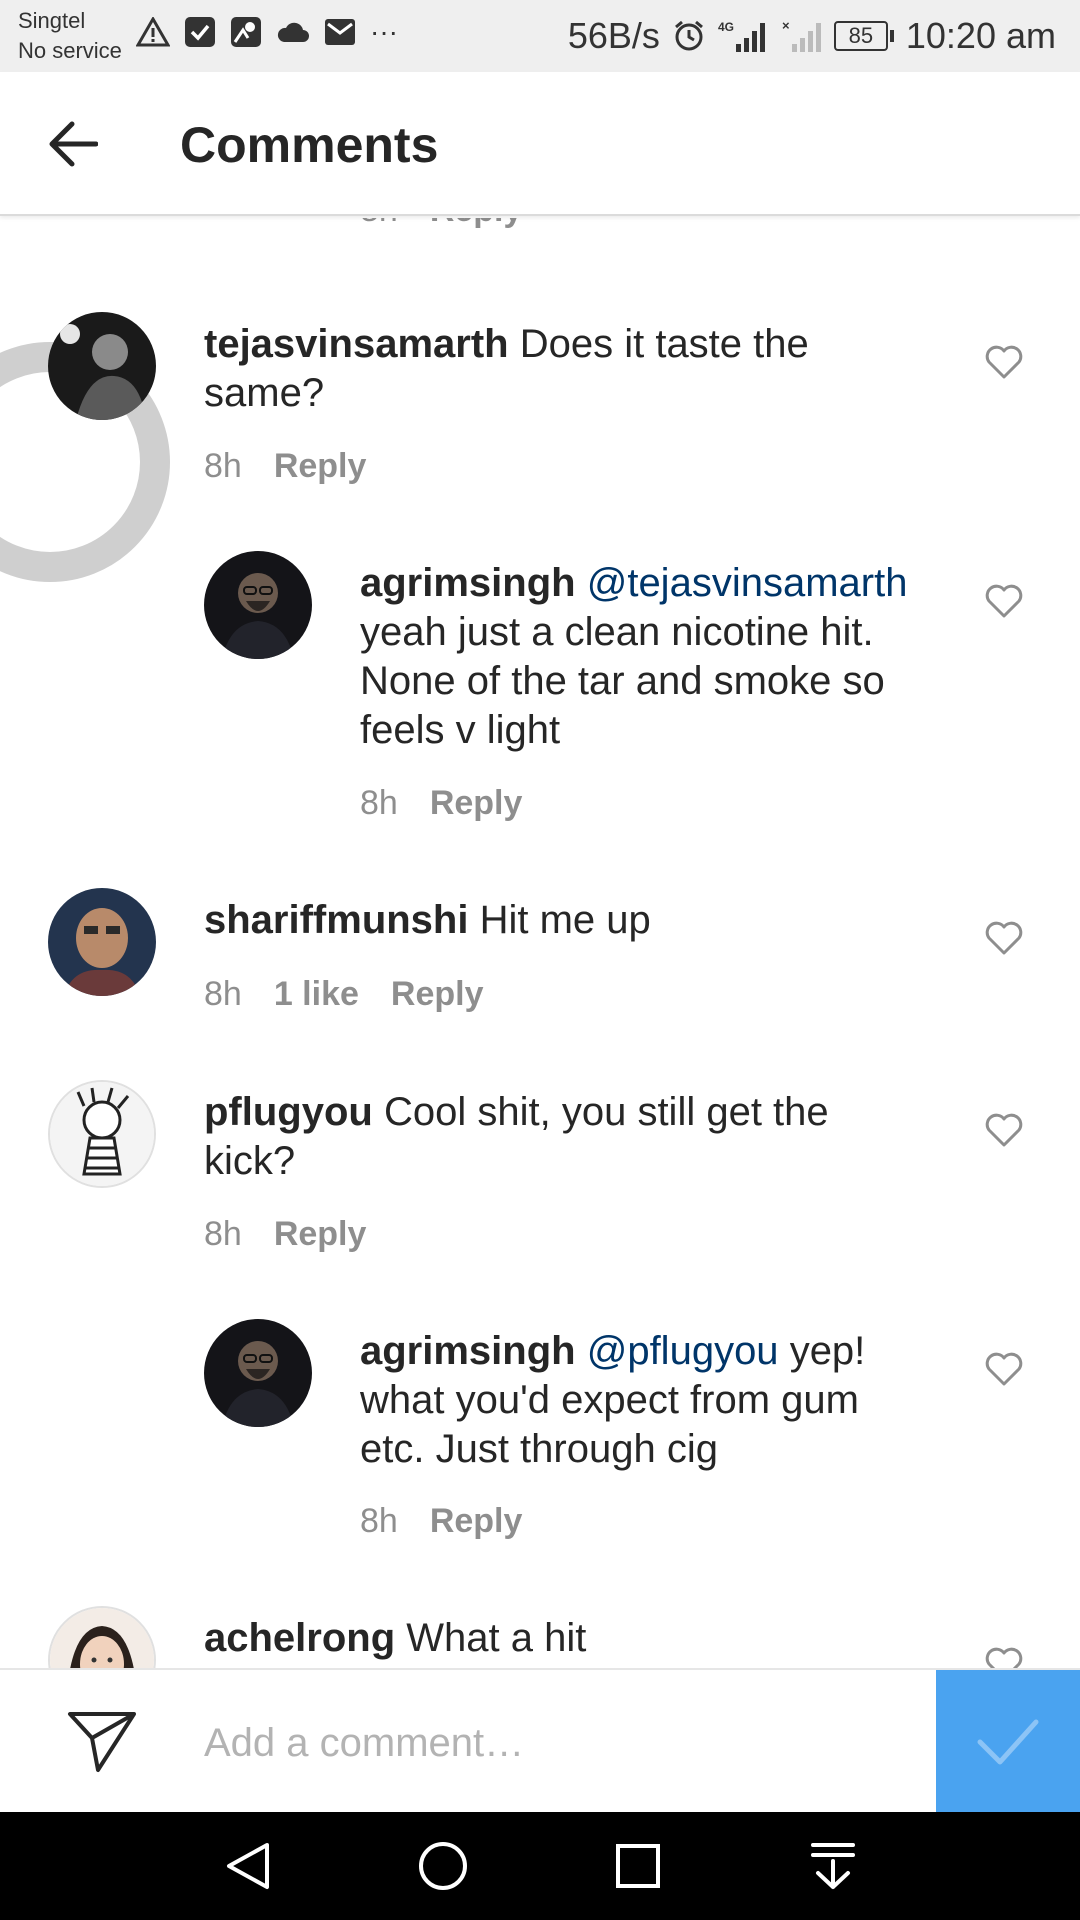 The width and height of the screenshot is (1080, 1920). Describe the element at coordinates (564, 369) in the screenshot. I see `comment-text: tejasvinsamarth Does it taste the same?` at that location.